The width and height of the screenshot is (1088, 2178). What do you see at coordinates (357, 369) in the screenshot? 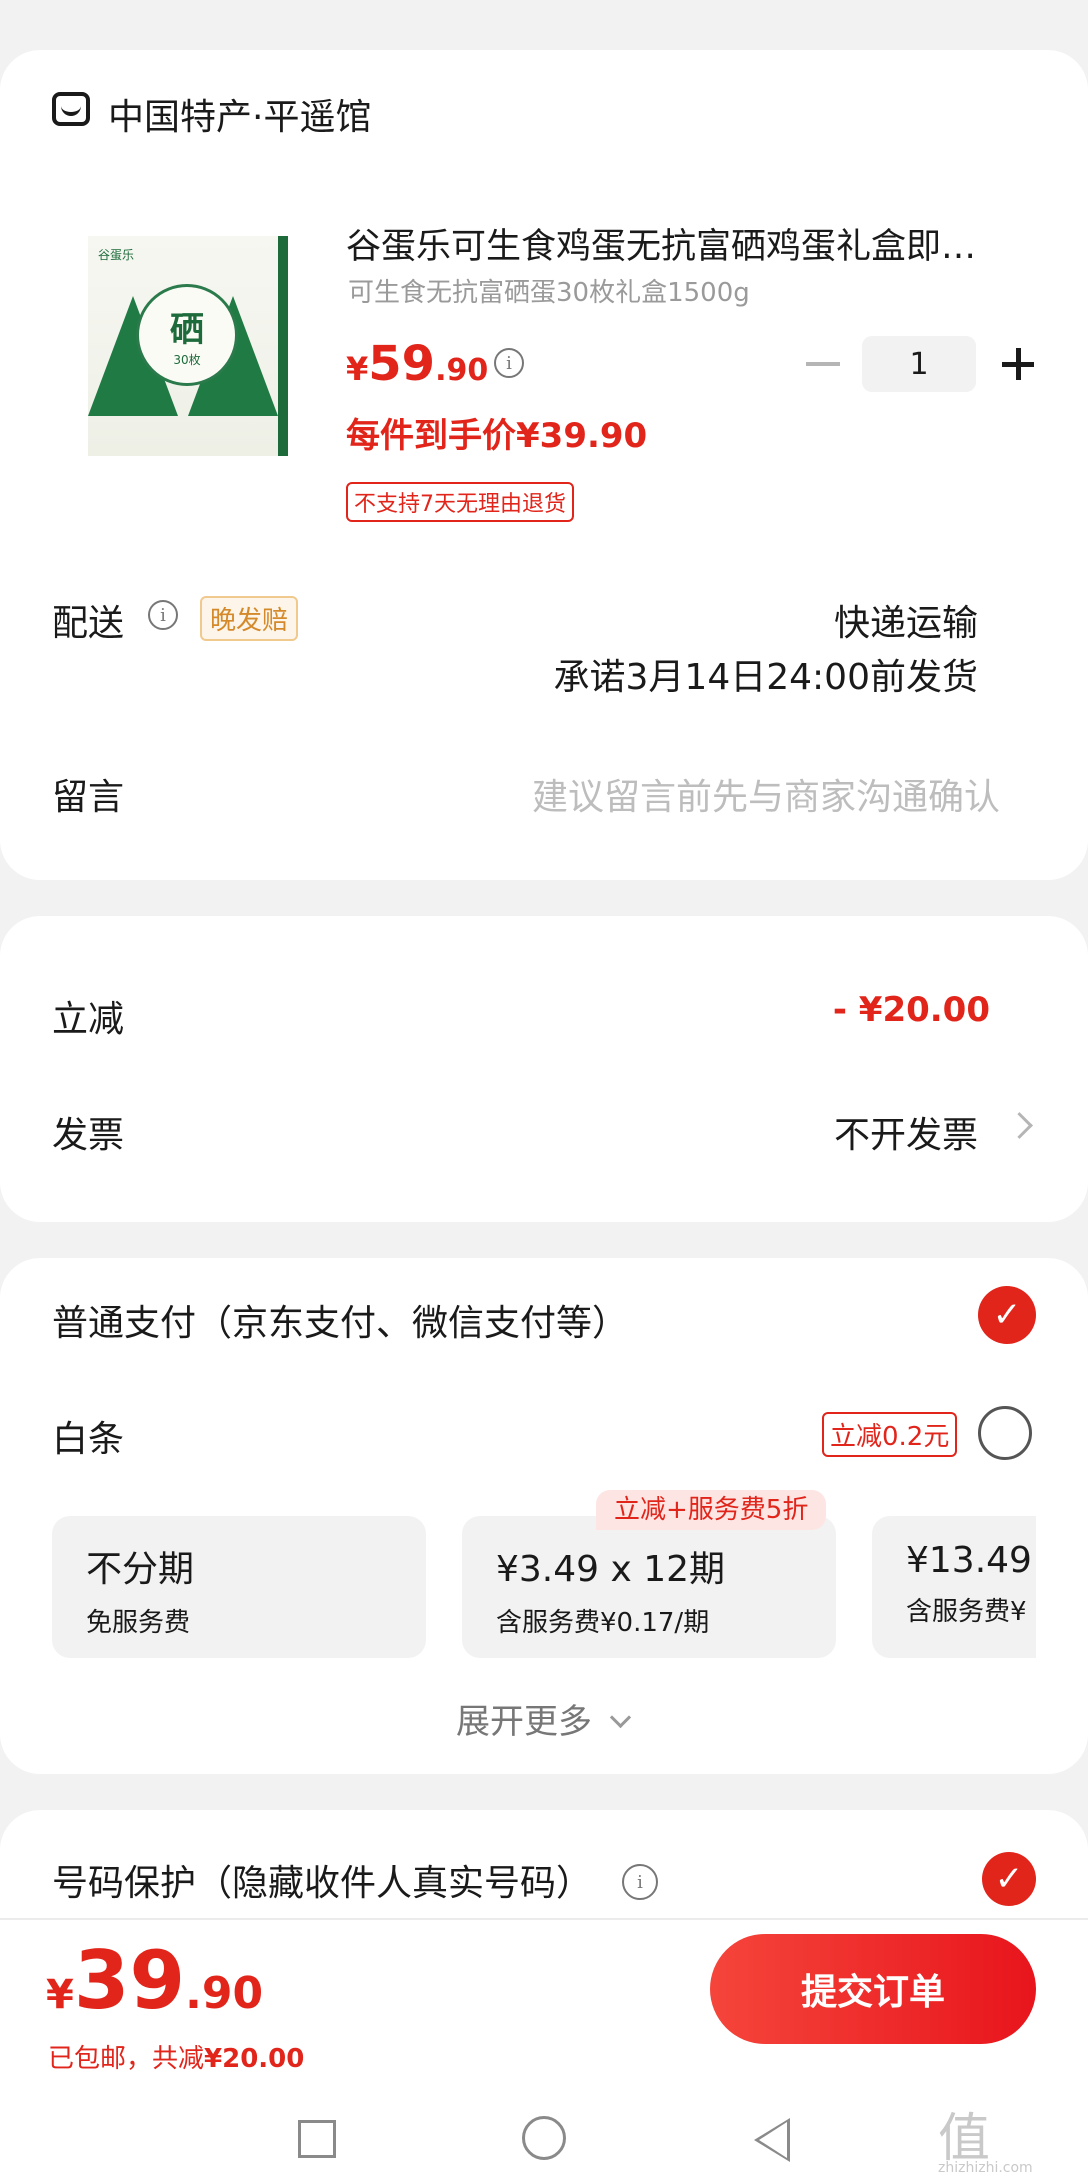
I see `price-symbol: ¥` at bounding box center [357, 369].